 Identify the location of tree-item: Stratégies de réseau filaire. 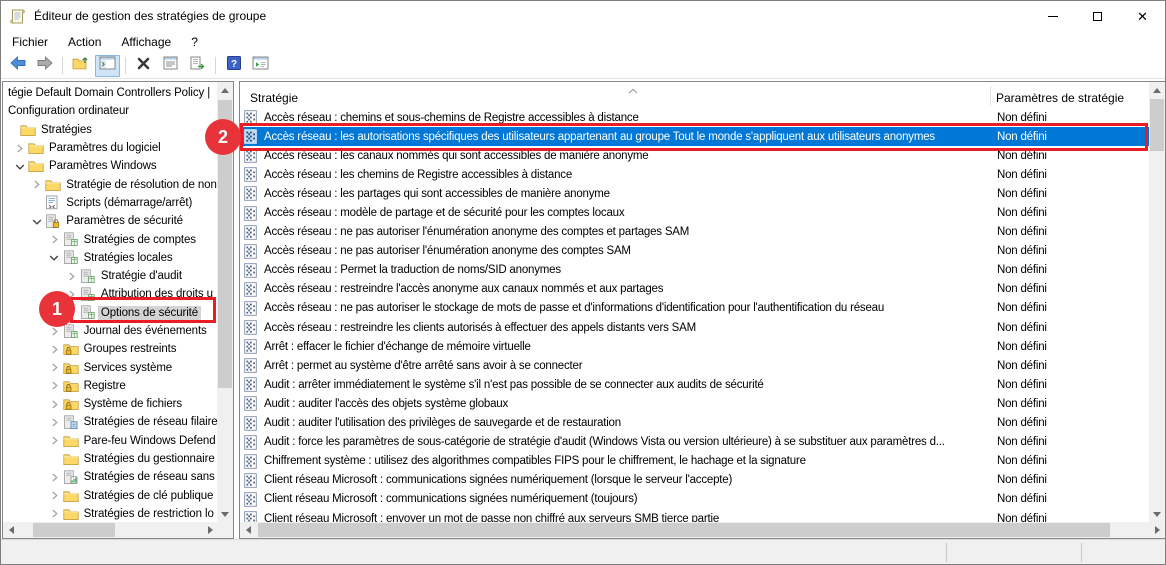
(110, 422).